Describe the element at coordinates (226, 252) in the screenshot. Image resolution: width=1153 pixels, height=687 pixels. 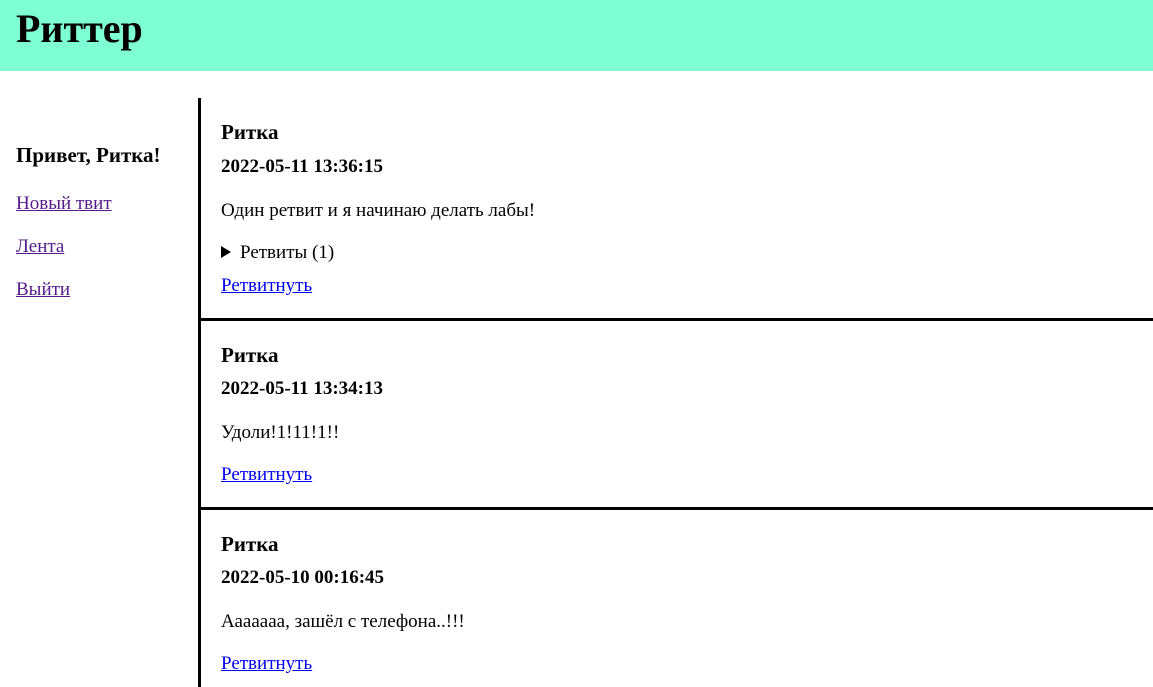
I see `disclosure-triangle-icon` at that location.